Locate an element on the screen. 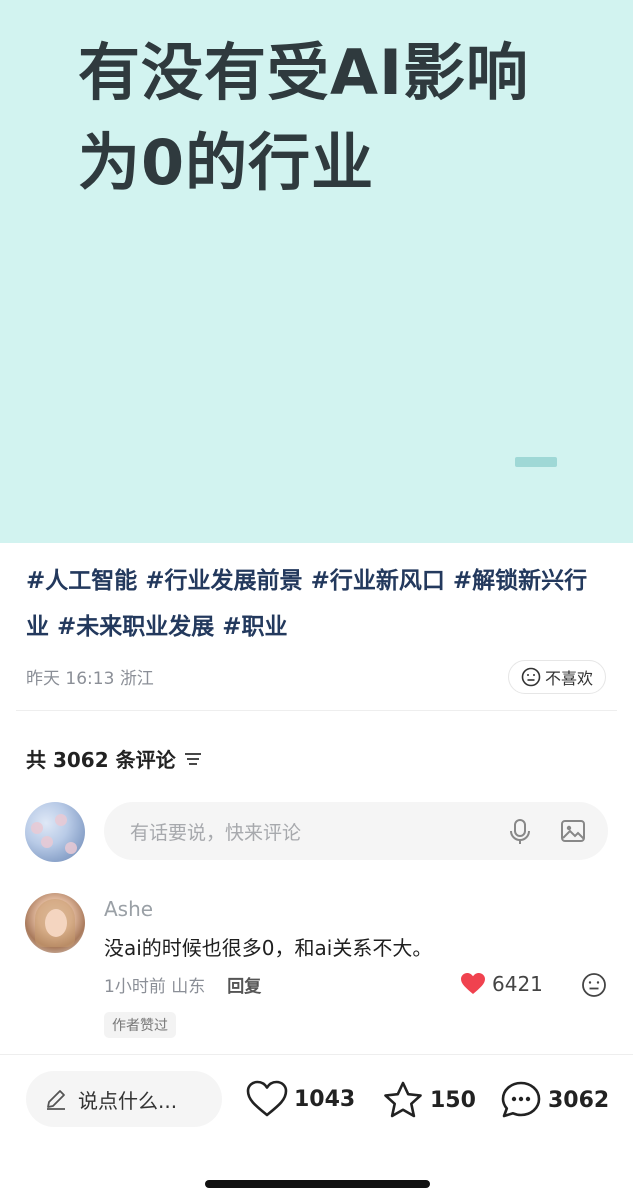 The width and height of the screenshot is (633, 1200). comment-text: 没ai的时候也很多0，和ai关系不大。 is located at coordinates (268, 946).